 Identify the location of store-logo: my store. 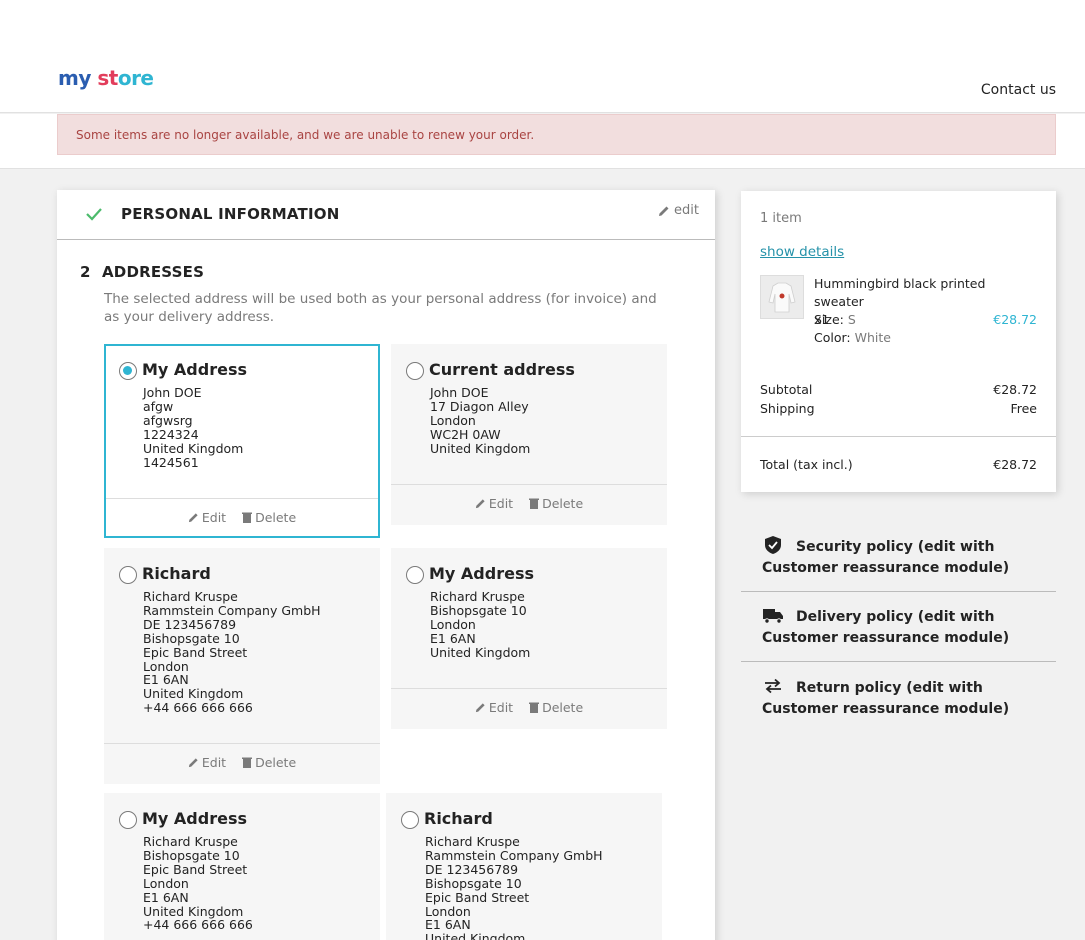
(106, 78).